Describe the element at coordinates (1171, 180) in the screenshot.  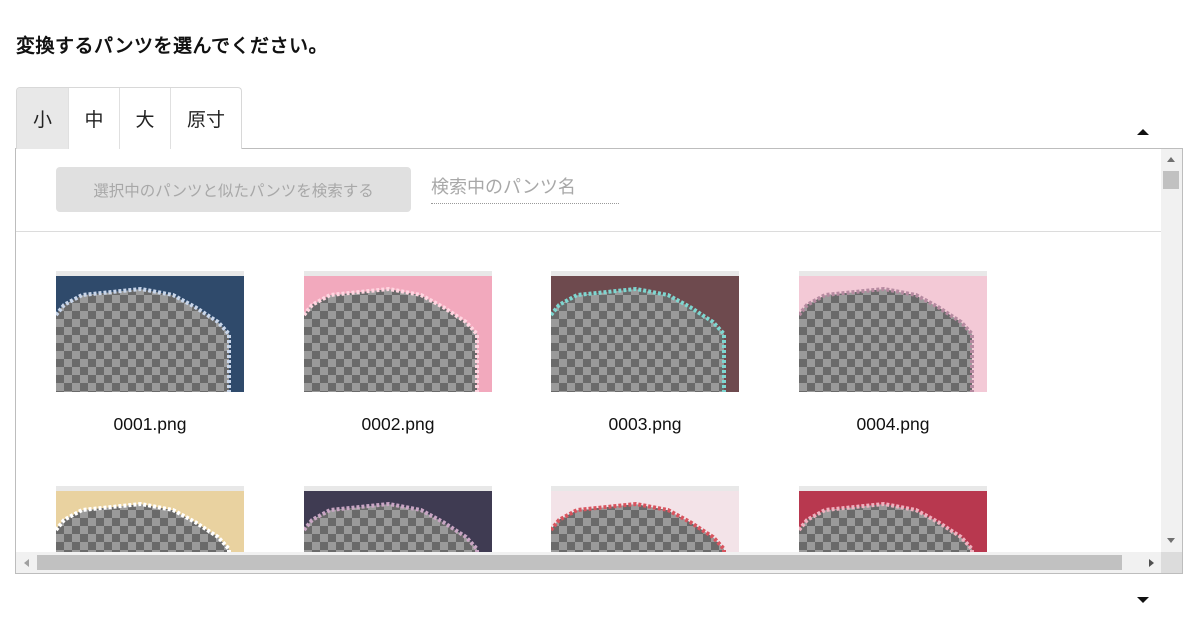
I see `vertical-scroll-thumb` at that location.